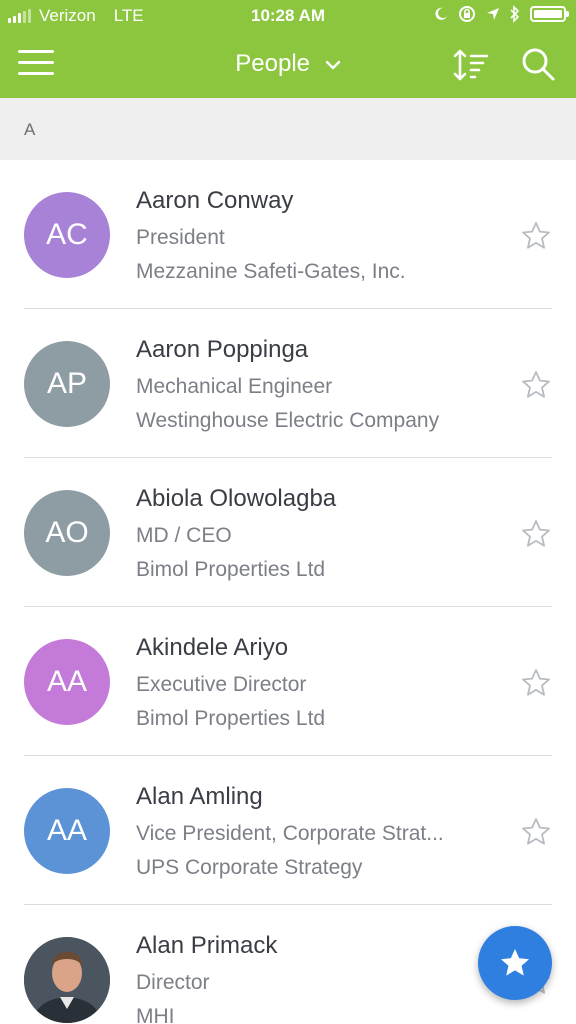  I want to click on person-name: Alan Amling, so click(199, 796).